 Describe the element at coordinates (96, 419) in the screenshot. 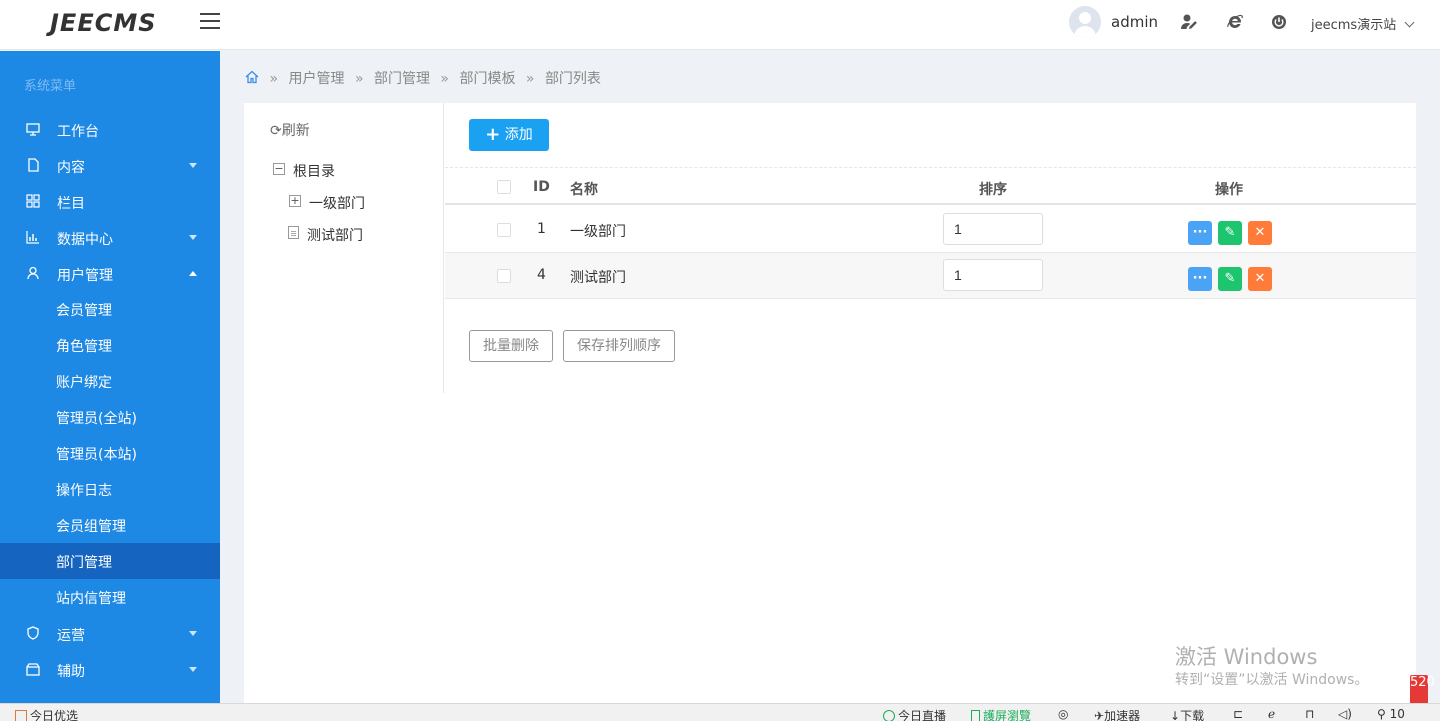

I see `sidebar-subitem-label: 管理员(全站)` at that location.